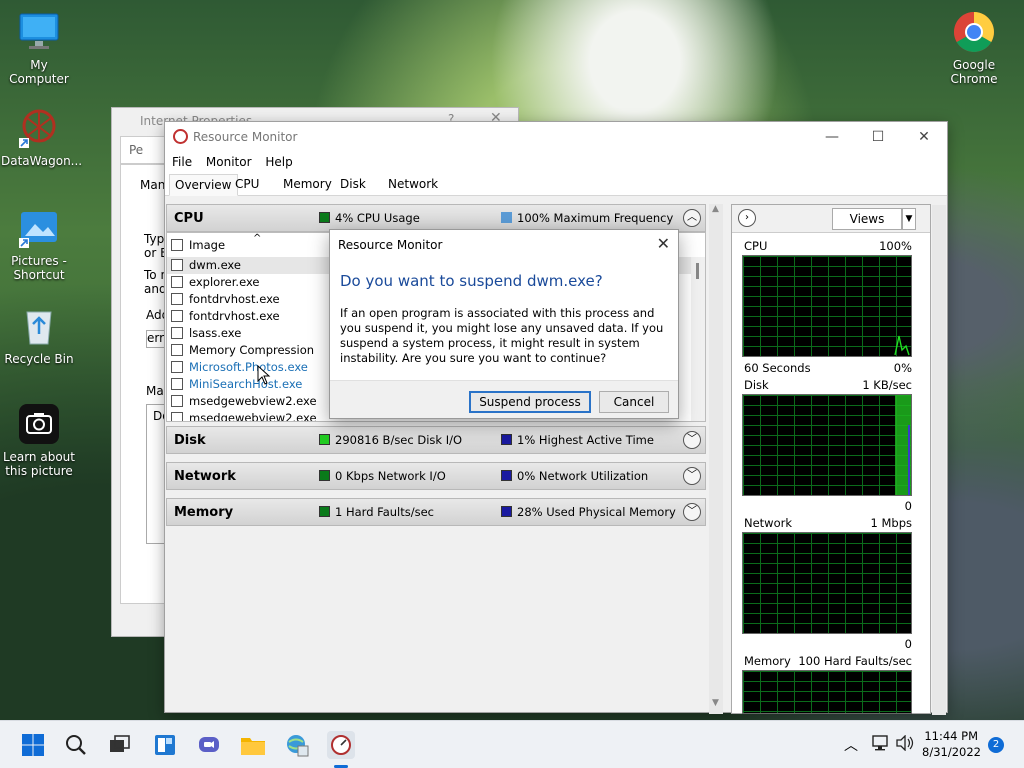  What do you see at coordinates (399, 440) in the screenshot?
I see `metric-text: 290816 B/sec Disk I/O` at bounding box center [399, 440].